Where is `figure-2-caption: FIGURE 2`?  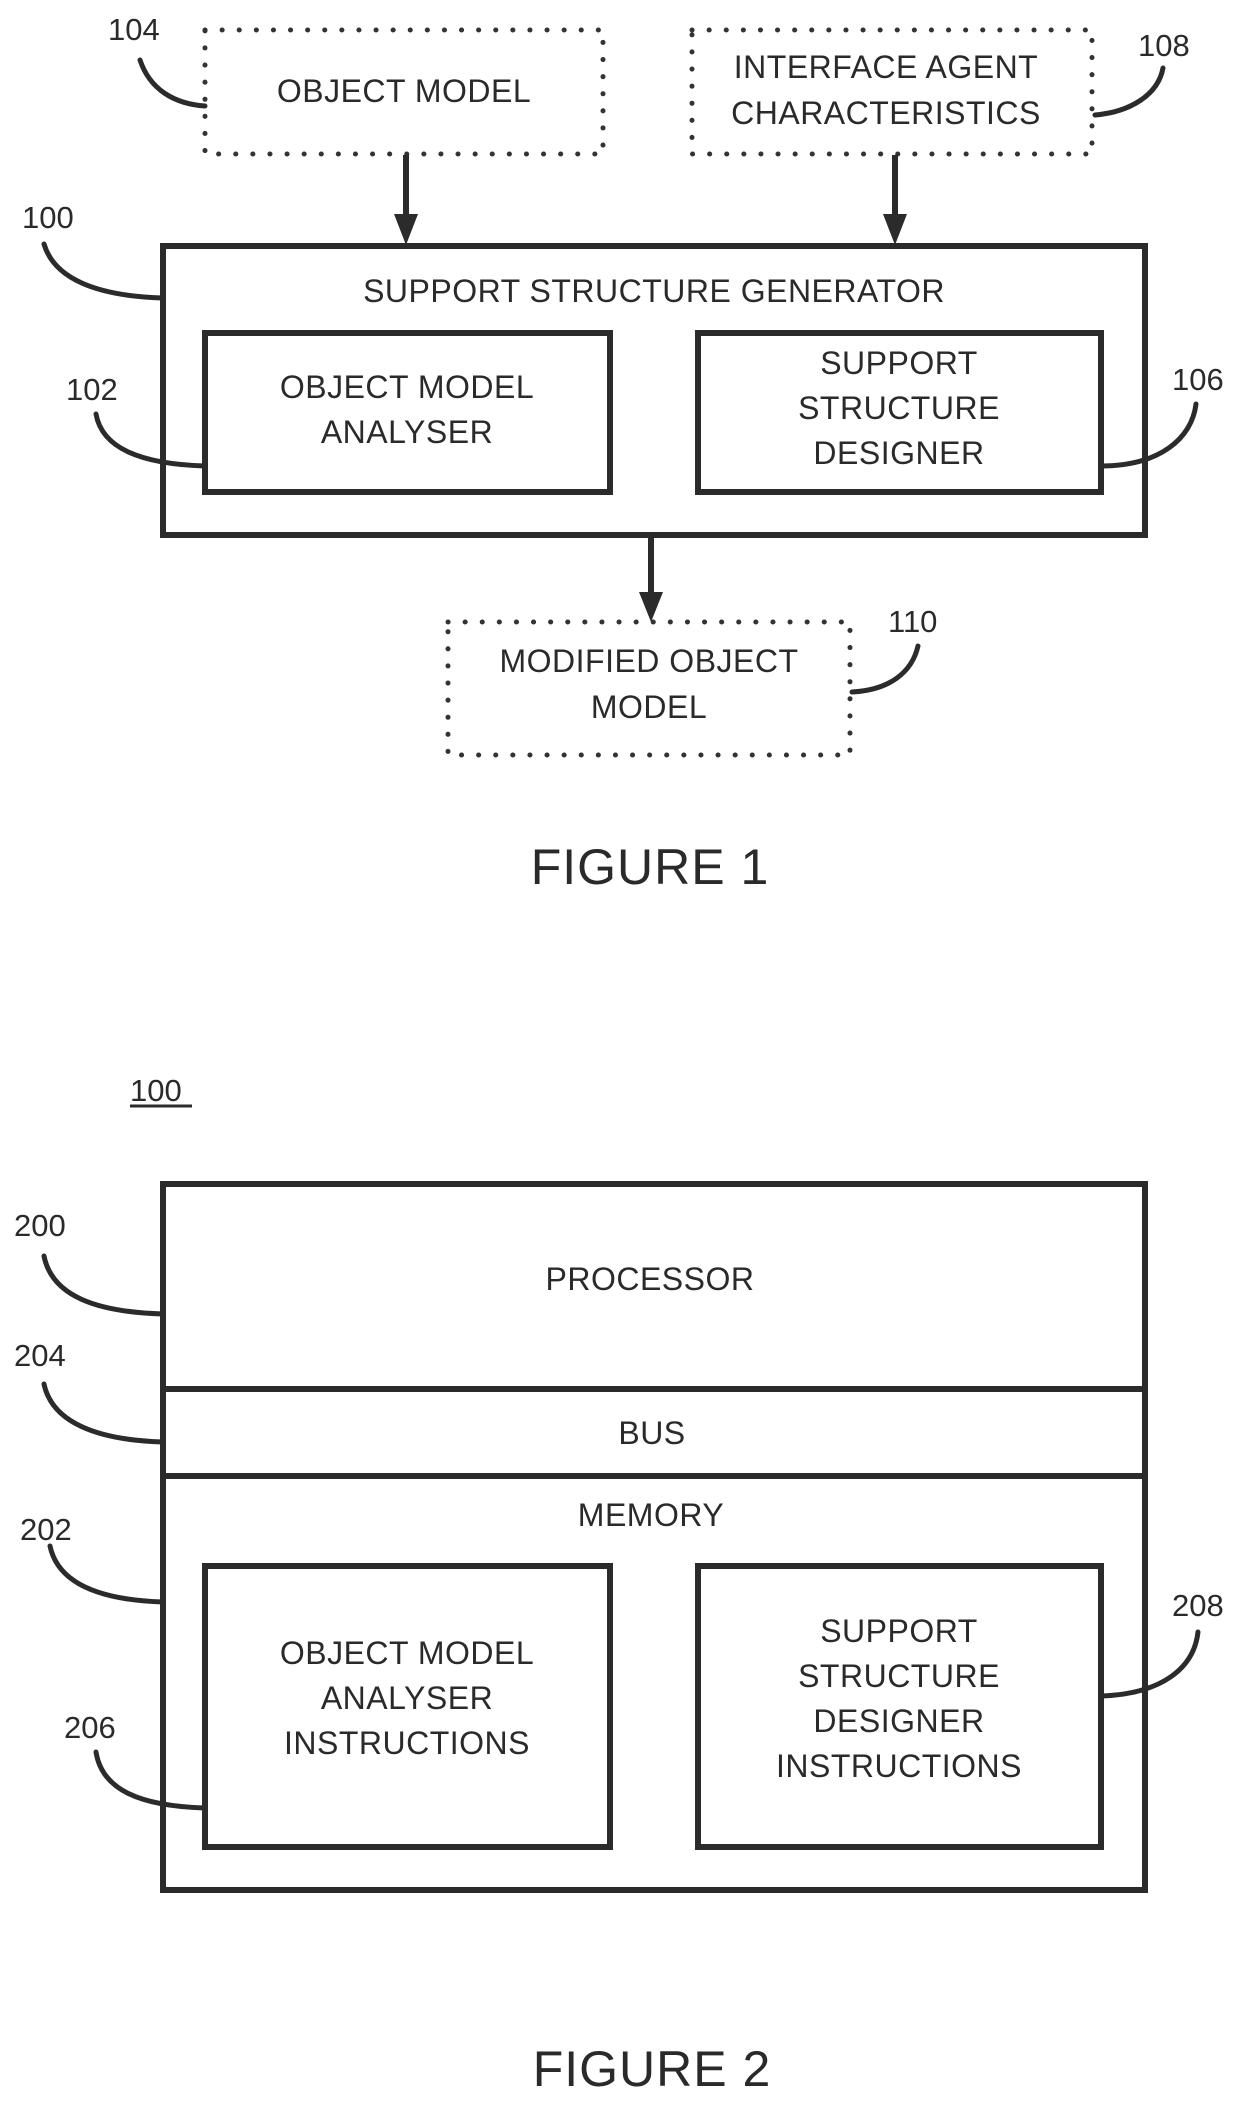
figure-2-caption: FIGURE 2 is located at coordinates (652, 2069).